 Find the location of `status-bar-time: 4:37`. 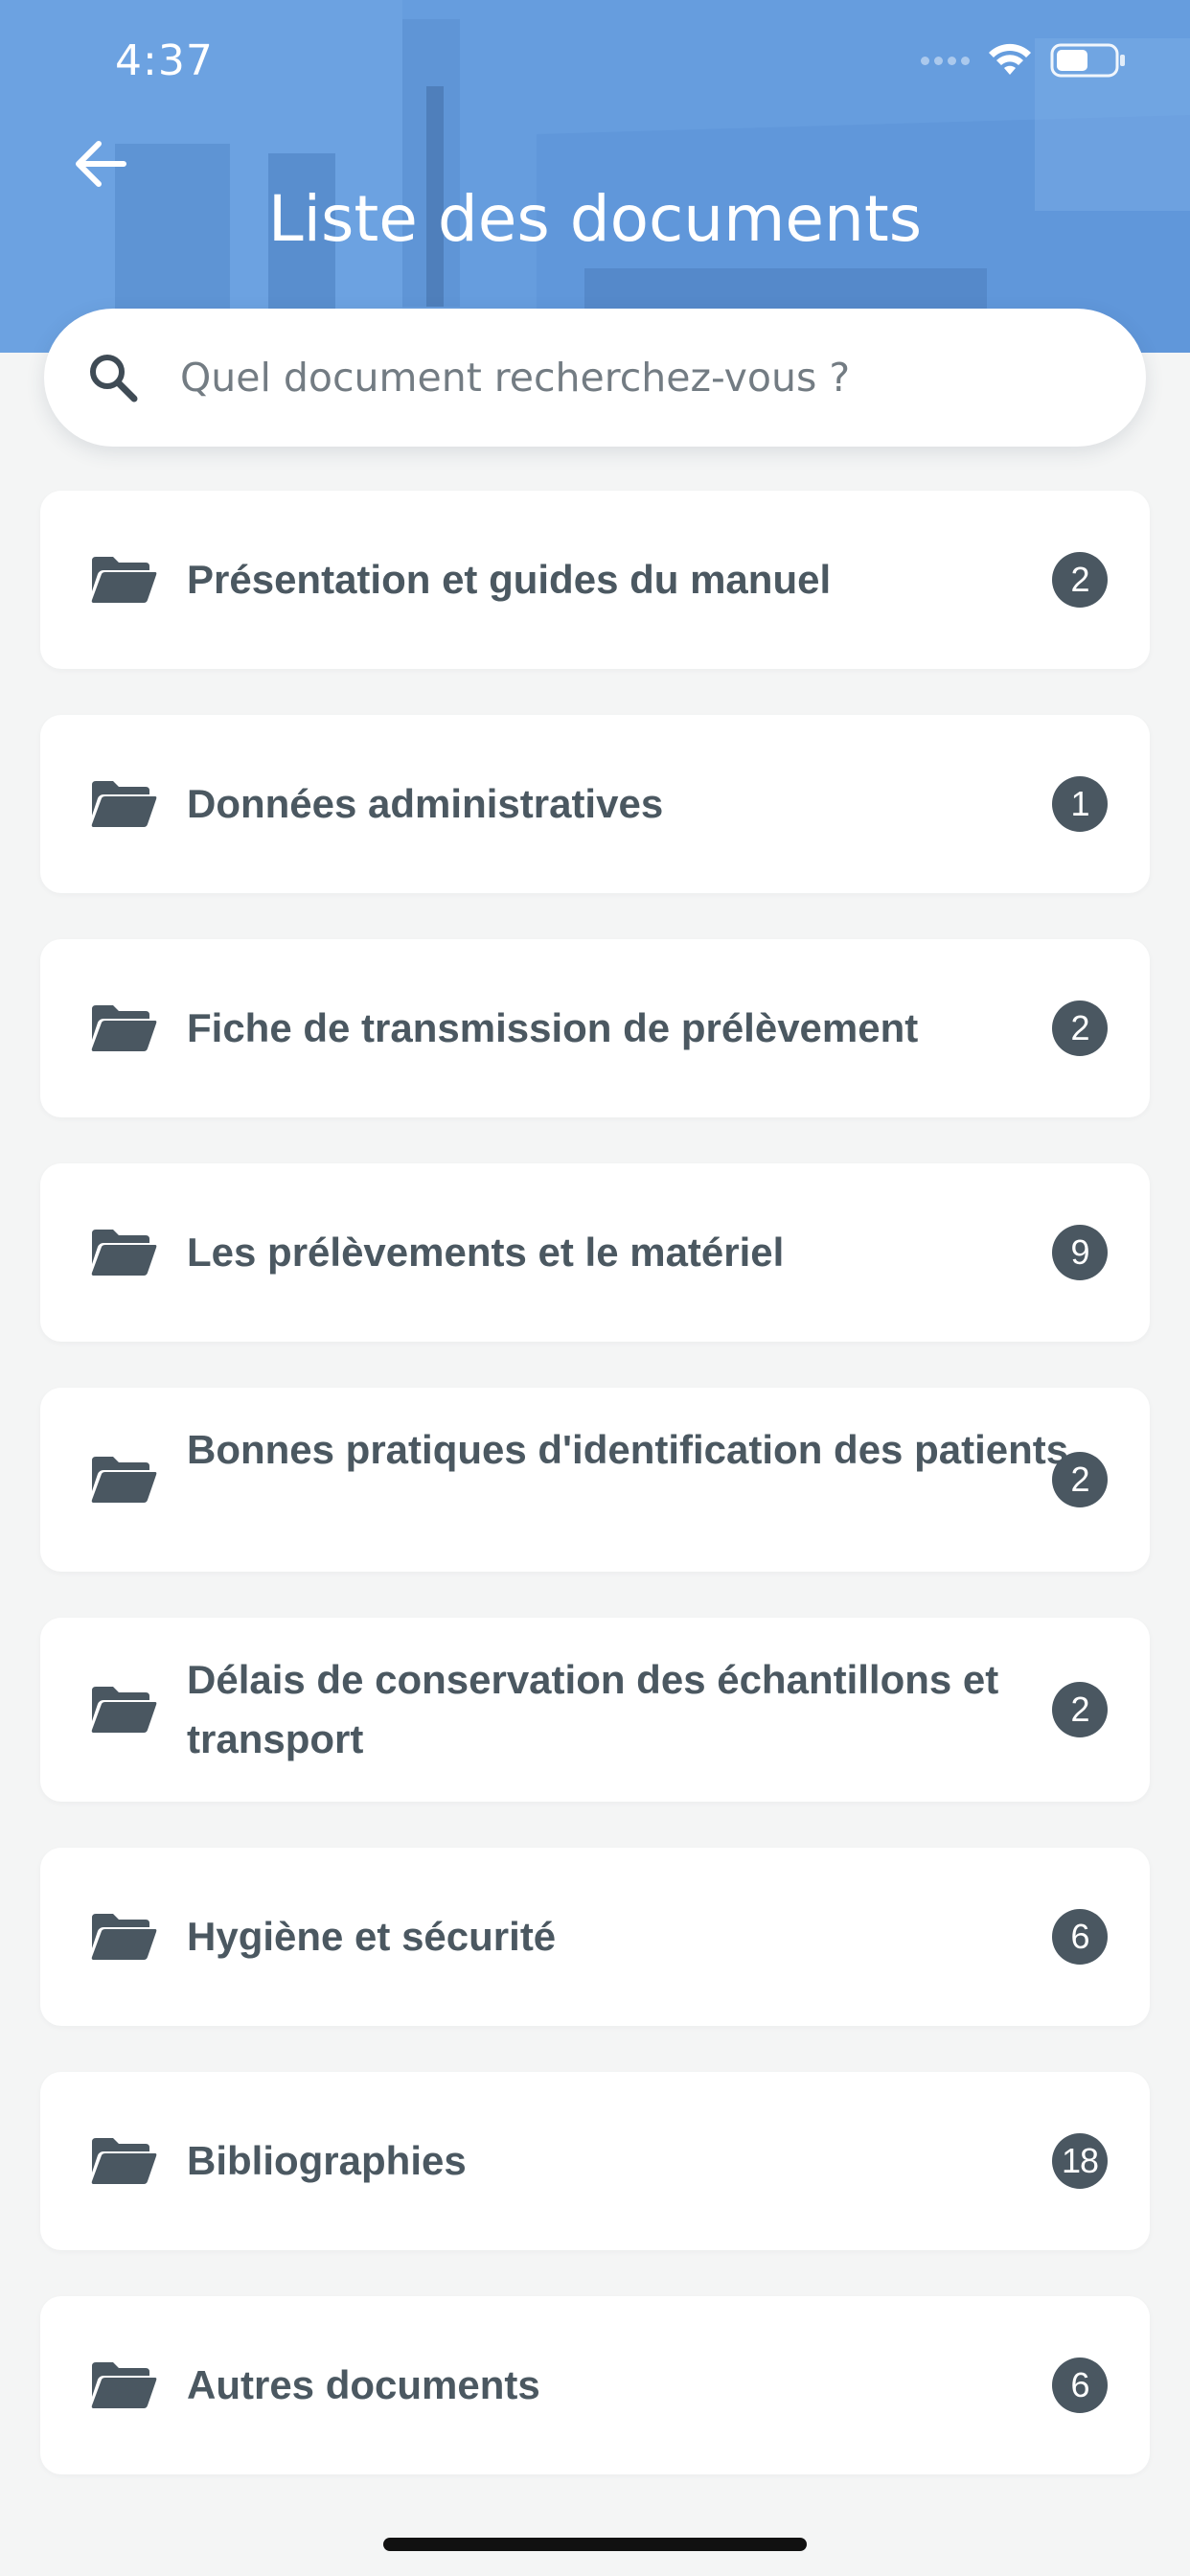

status-bar-time: 4:37 is located at coordinates (164, 60).